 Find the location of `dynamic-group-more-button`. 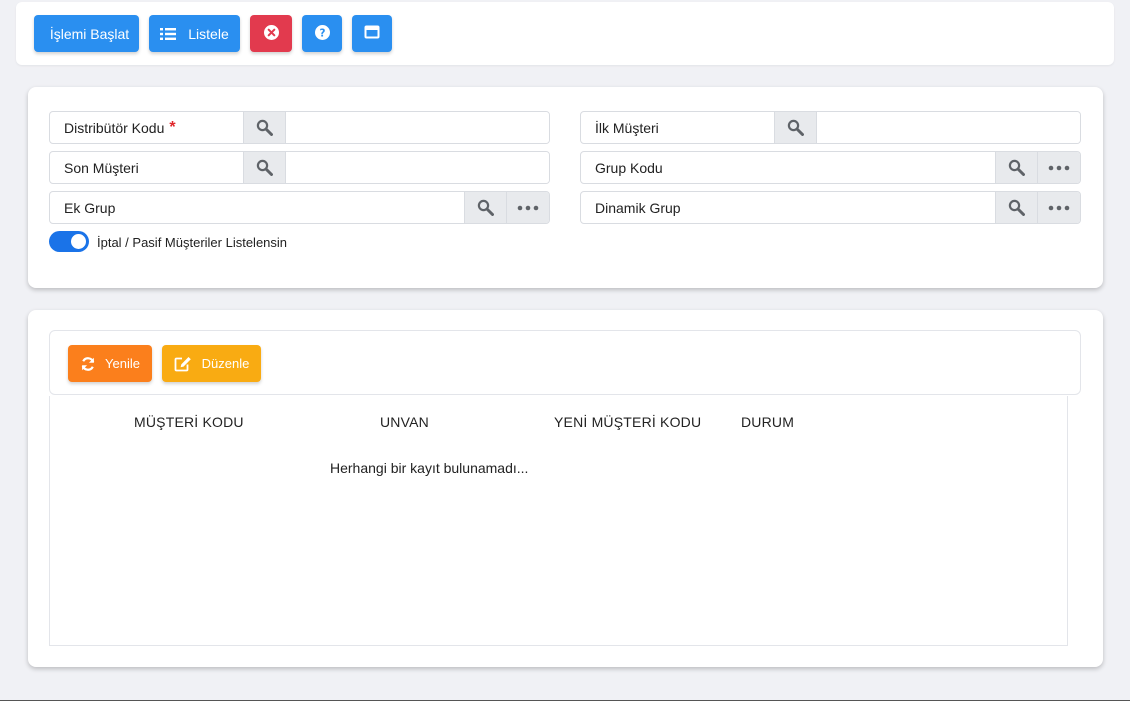

dynamic-group-more-button is located at coordinates (1059, 207).